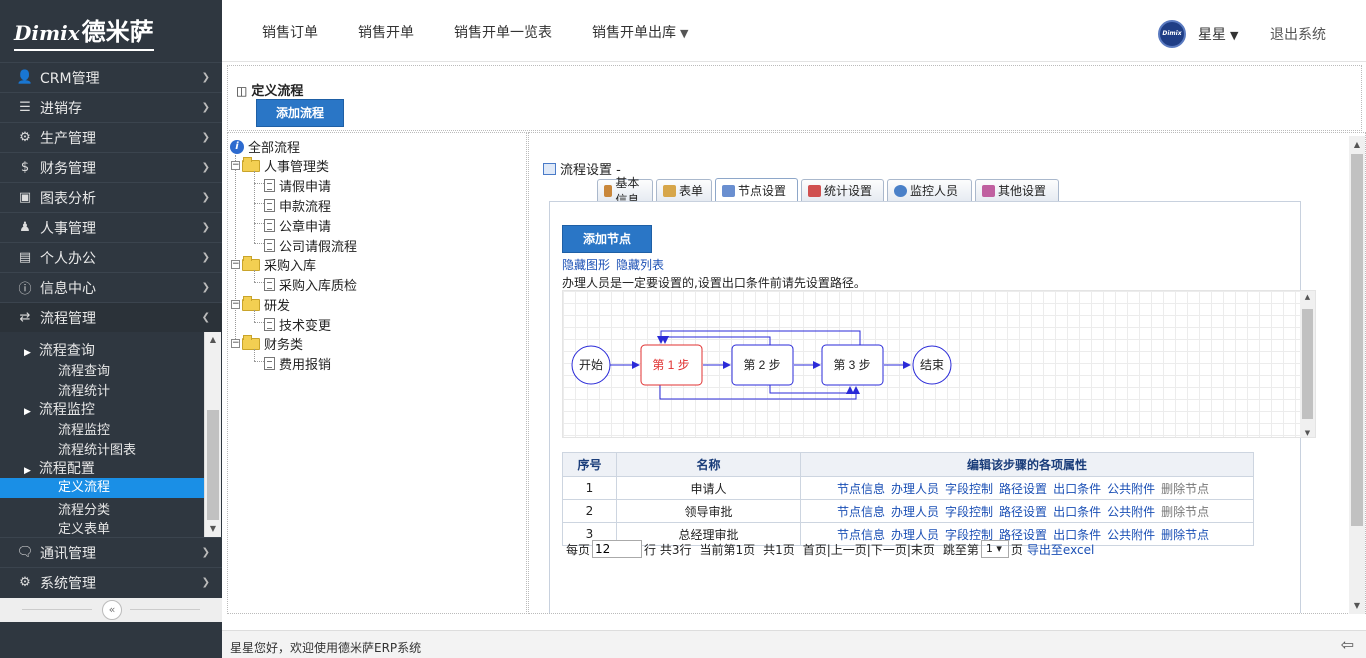 The image size is (1366, 658). What do you see at coordinates (586, 265) in the screenshot?
I see `hide-graph-link: 隐藏图形` at bounding box center [586, 265].